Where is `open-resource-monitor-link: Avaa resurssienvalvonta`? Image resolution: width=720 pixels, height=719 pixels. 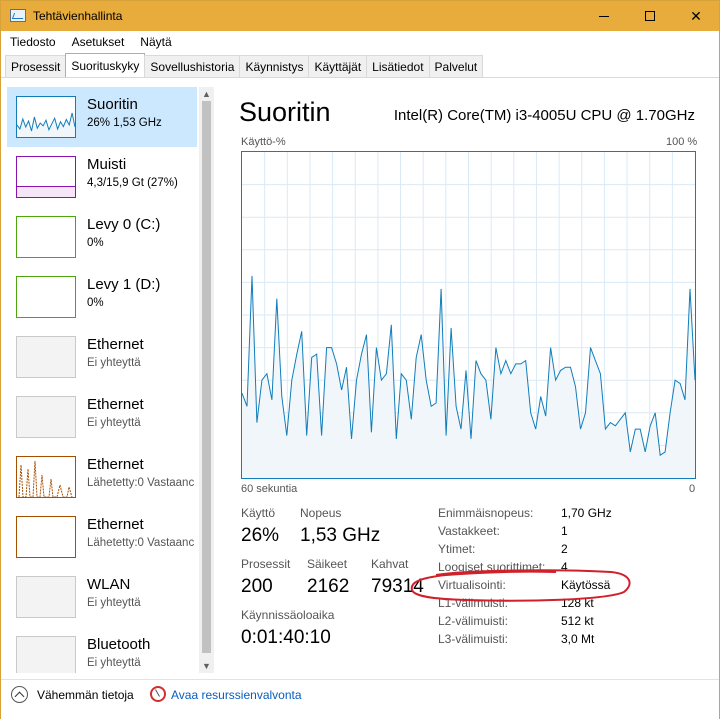
open-resource-monitor-link: Avaa resurssienvalvonta is located at coordinates (236, 695).